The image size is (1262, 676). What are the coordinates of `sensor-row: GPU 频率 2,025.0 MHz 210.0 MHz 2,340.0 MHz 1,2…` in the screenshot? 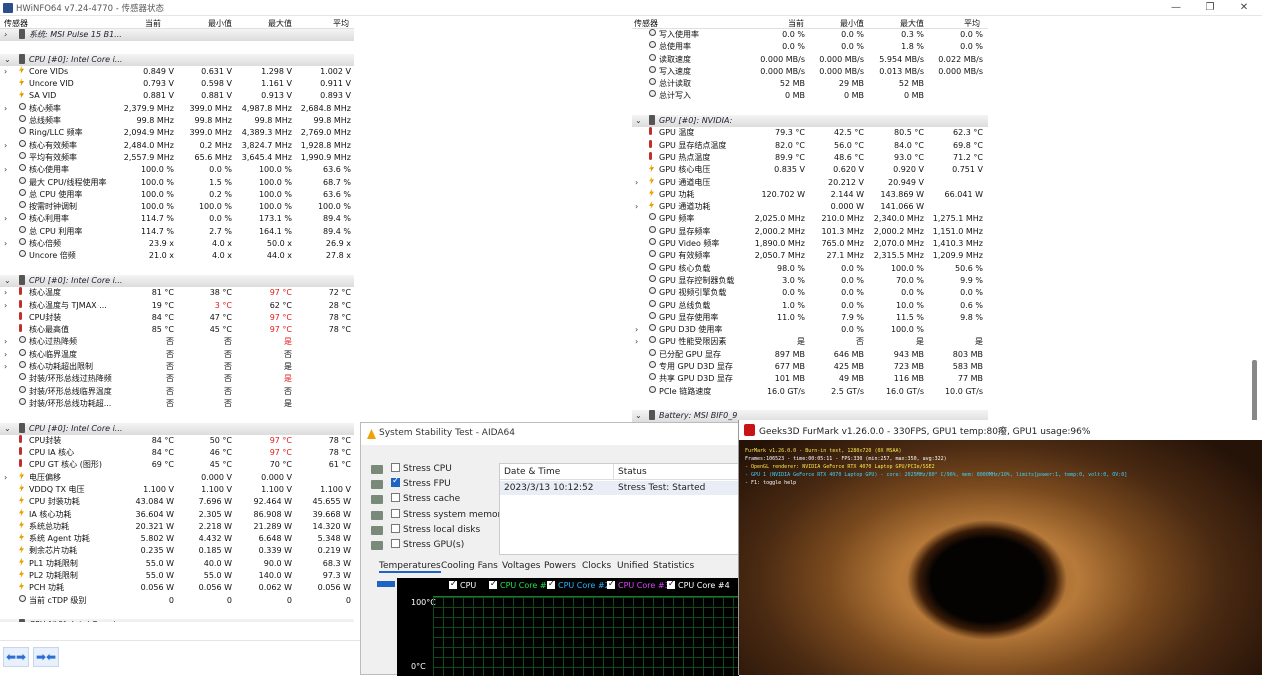 It's located at (810, 219).